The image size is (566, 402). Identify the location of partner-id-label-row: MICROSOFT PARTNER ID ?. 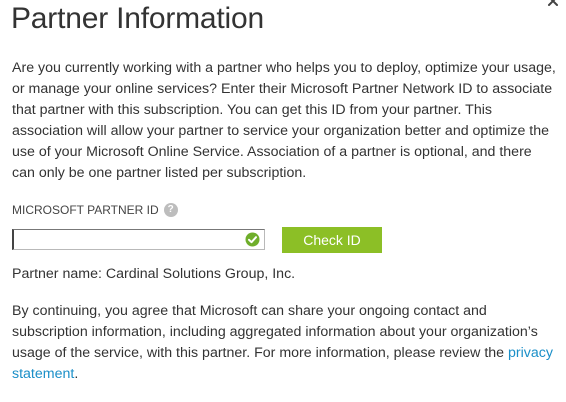
(95, 210).